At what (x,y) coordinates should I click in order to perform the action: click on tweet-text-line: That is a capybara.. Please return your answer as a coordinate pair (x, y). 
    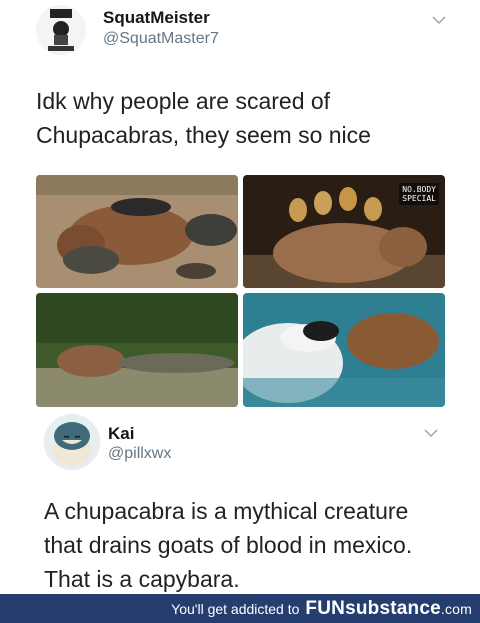
    Looking at the image, I should click on (142, 579).